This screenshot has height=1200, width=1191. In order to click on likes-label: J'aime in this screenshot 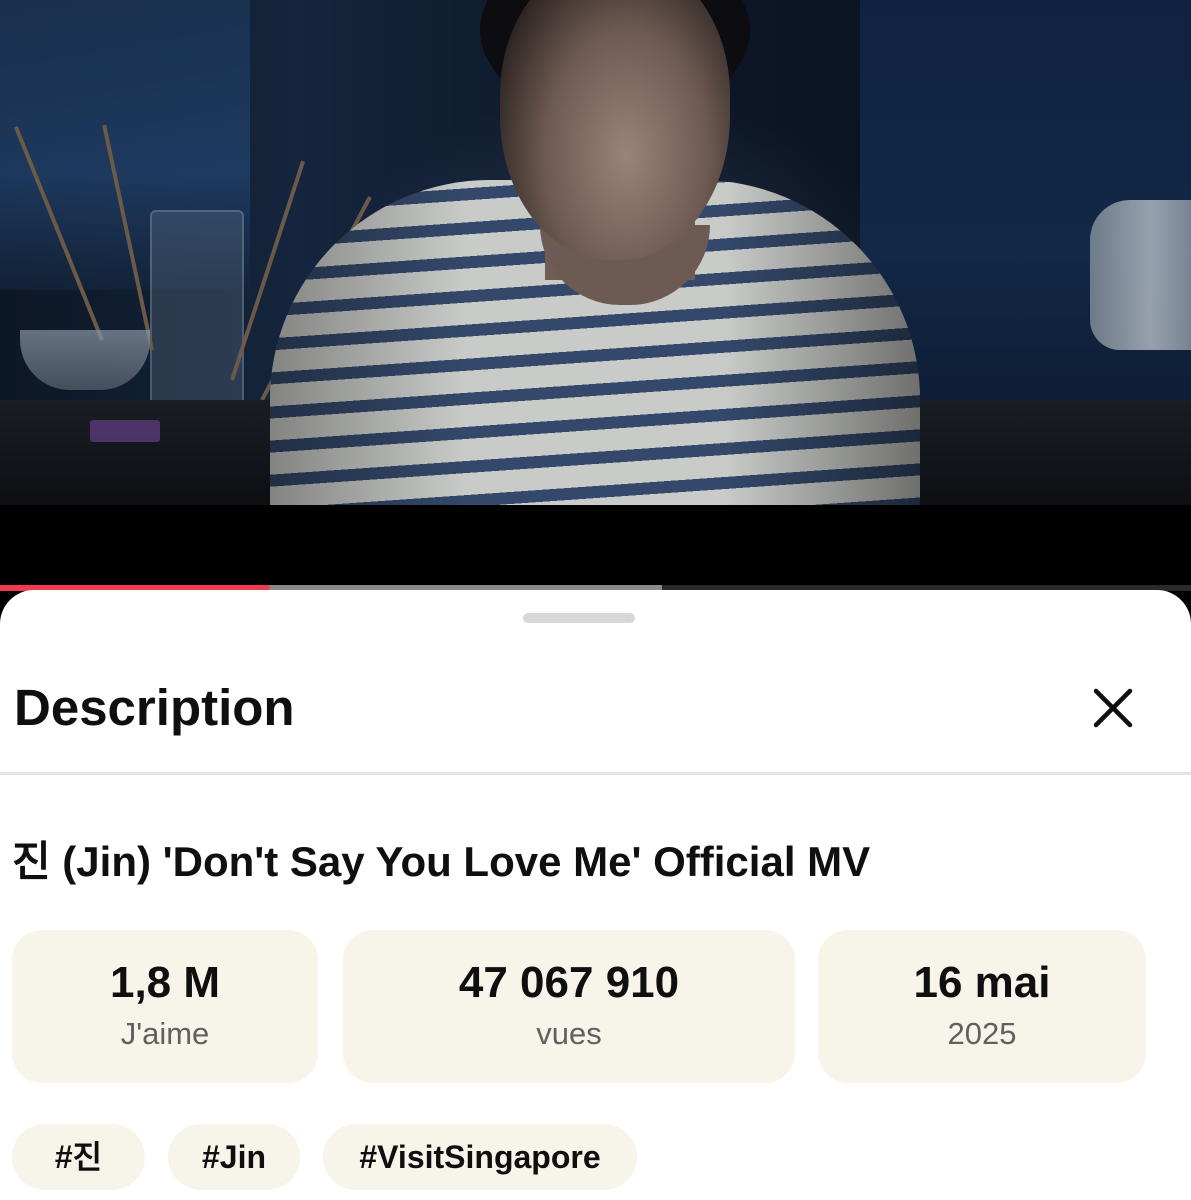, I will do `click(165, 1033)`.